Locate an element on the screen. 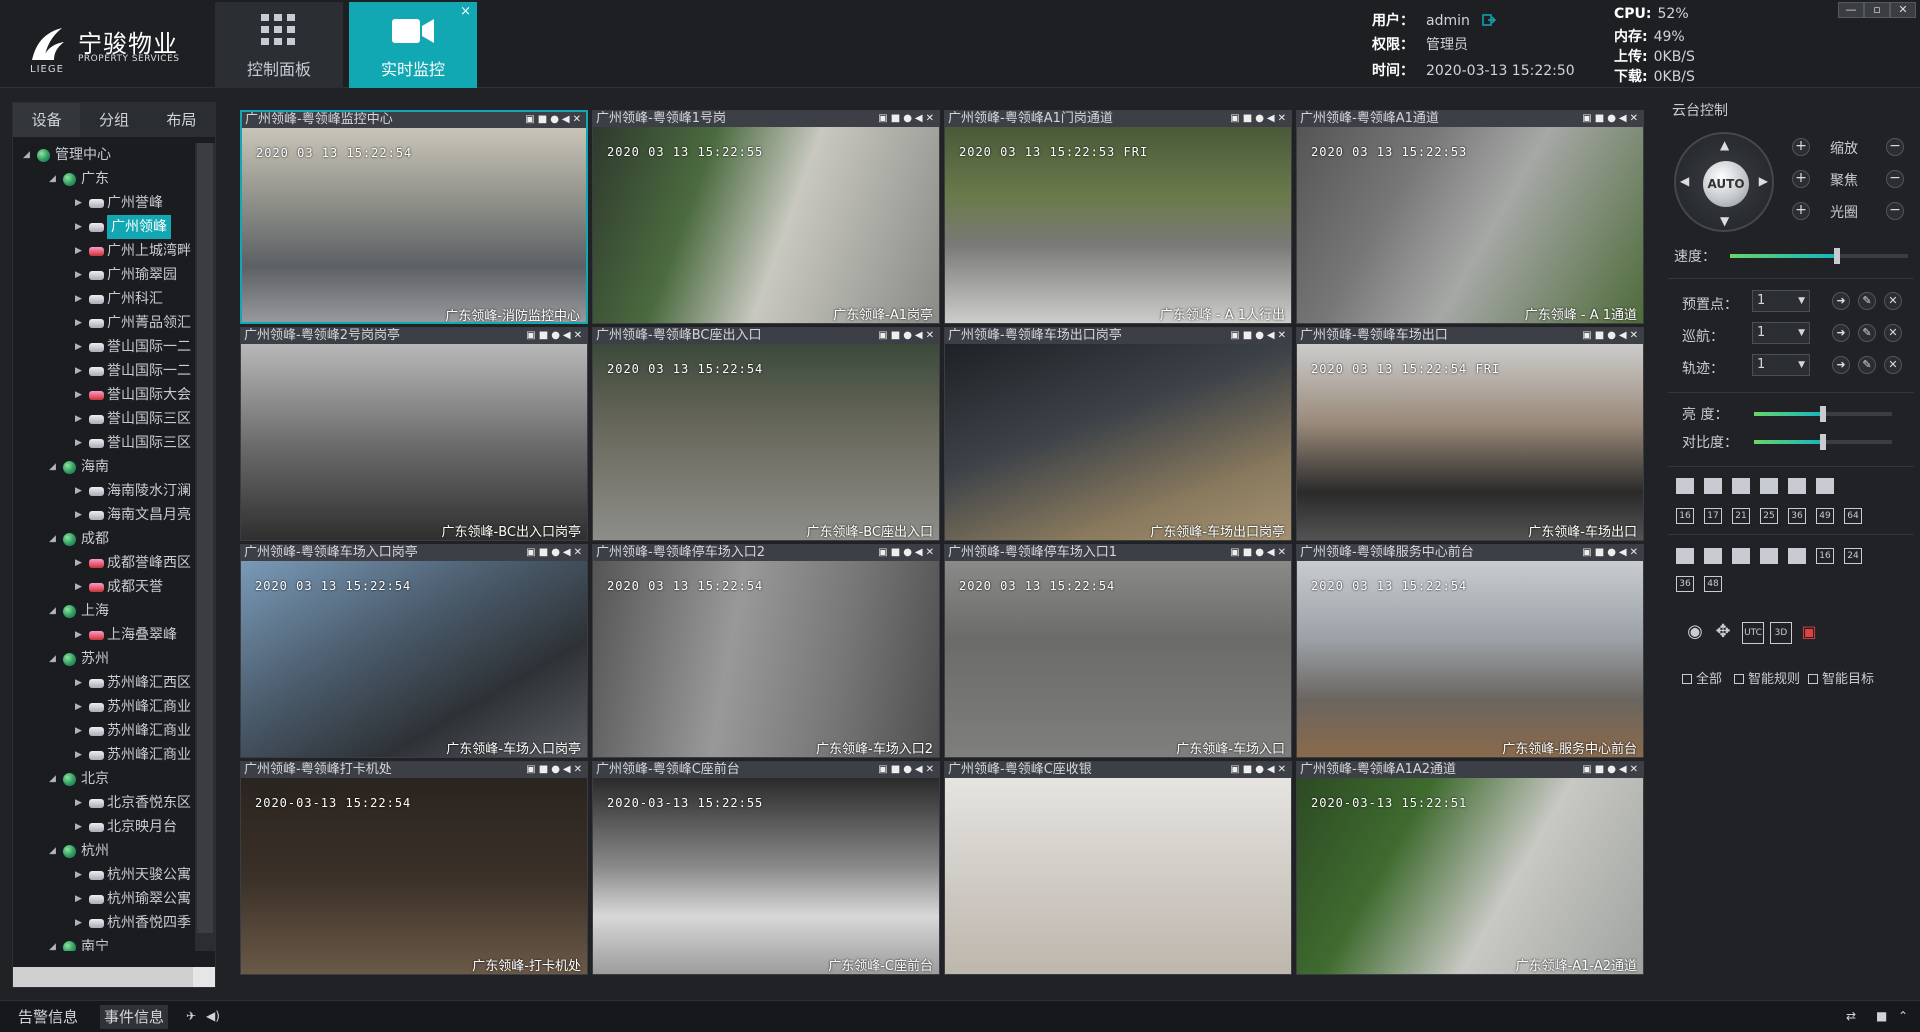 The width and height of the screenshot is (1920, 1032). layout-number-button: 16 is located at coordinates (1685, 516).